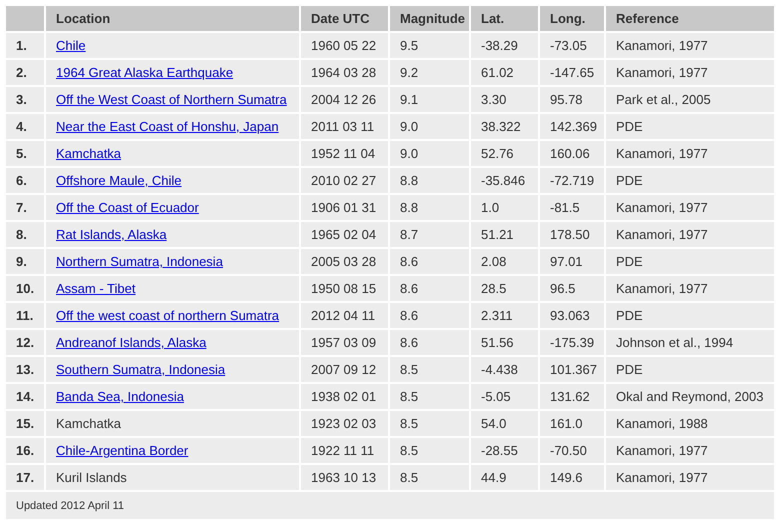 The height and width of the screenshot is (525, 777). What do you see at coordinates (504, 369) in the screenshot?
I see `table-cell: -4.438` at bounding box center [504, 369].